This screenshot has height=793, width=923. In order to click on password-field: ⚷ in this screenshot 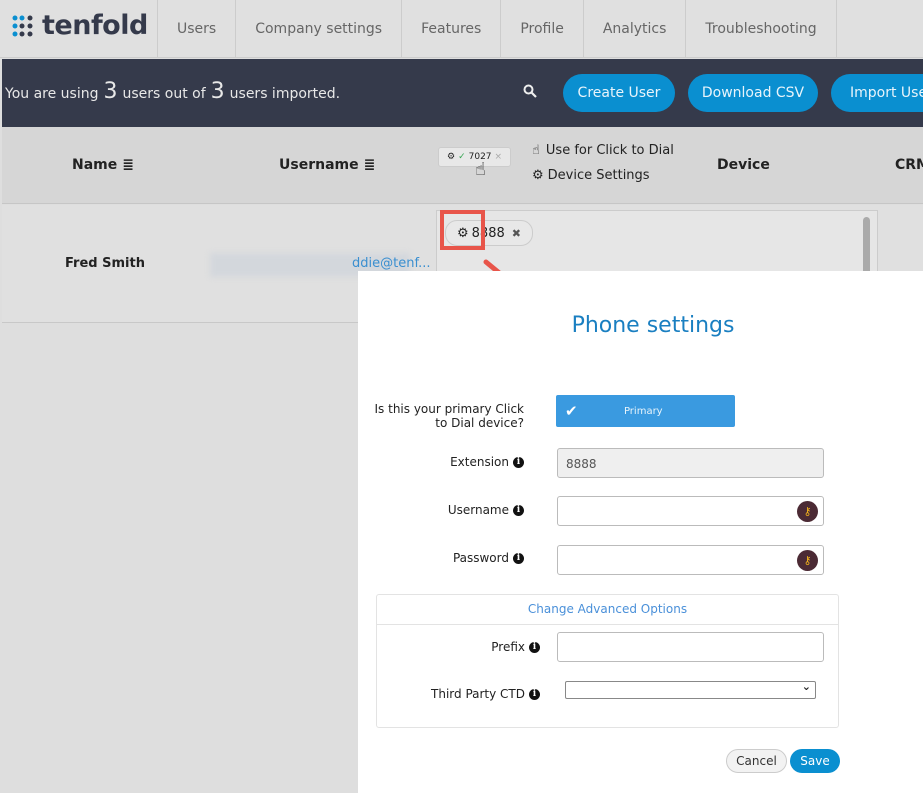, I will do `click(690, 560)`.